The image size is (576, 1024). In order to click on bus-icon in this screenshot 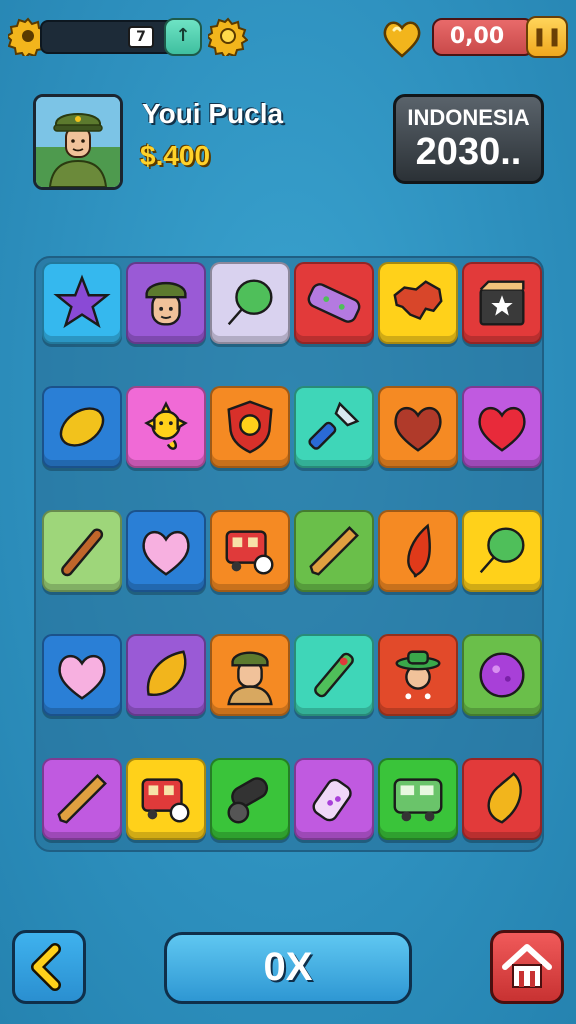, I will do `click(418, 800)`.